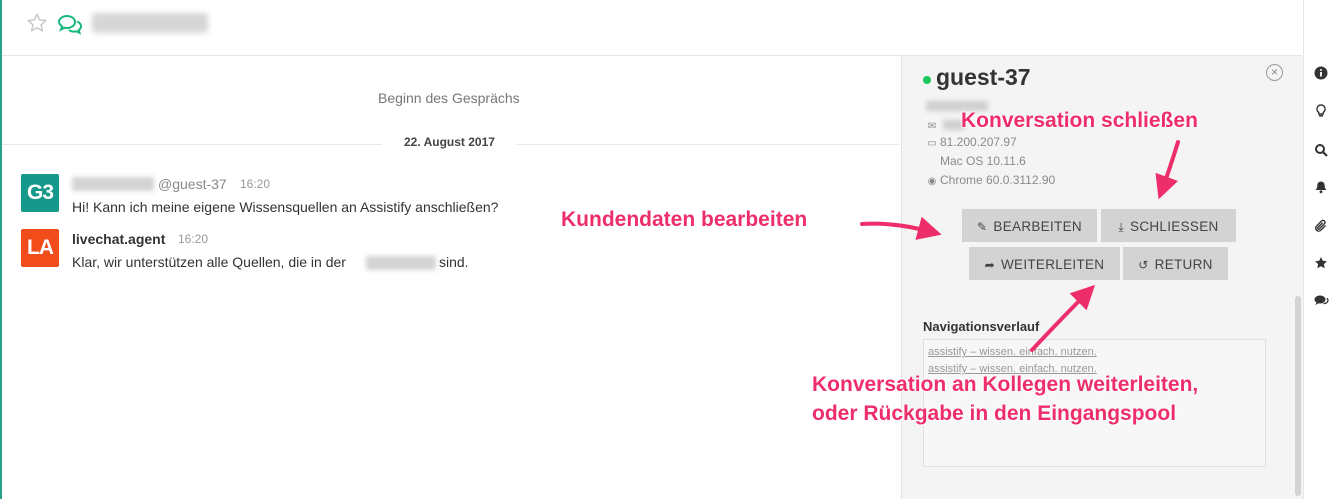 The image size is (1340, 499). I want to click on annotation-close-conversation: Konversation schließen, so click(1079, 120).